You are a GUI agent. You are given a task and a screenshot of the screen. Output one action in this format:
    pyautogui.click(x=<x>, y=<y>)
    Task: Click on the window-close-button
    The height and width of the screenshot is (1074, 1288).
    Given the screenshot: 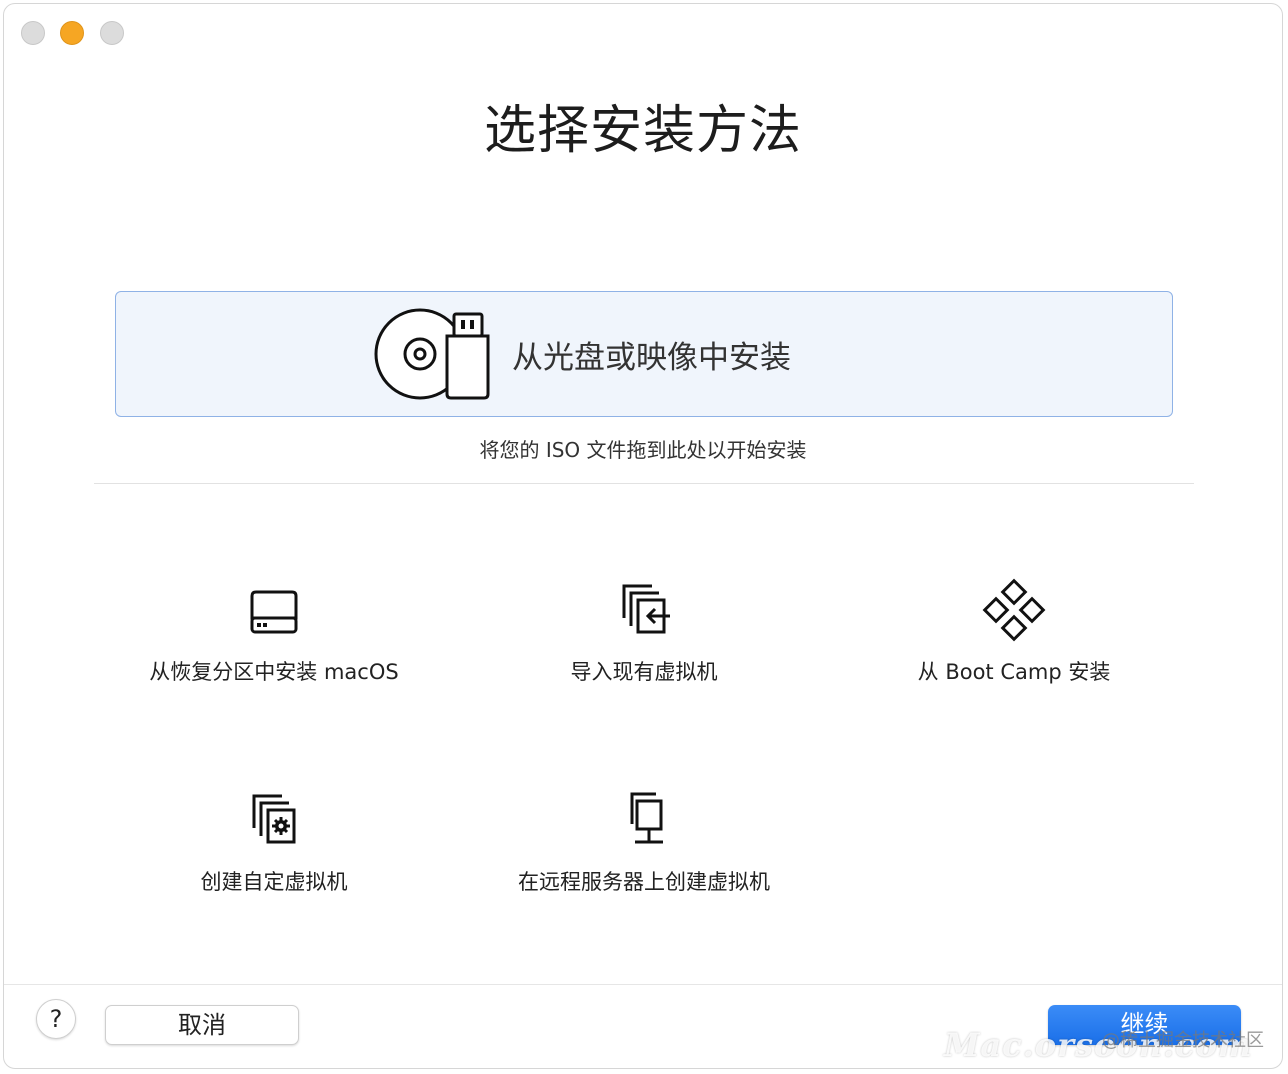 What is the action you would take?
    pyautogui.click(x=33, y=33)
    